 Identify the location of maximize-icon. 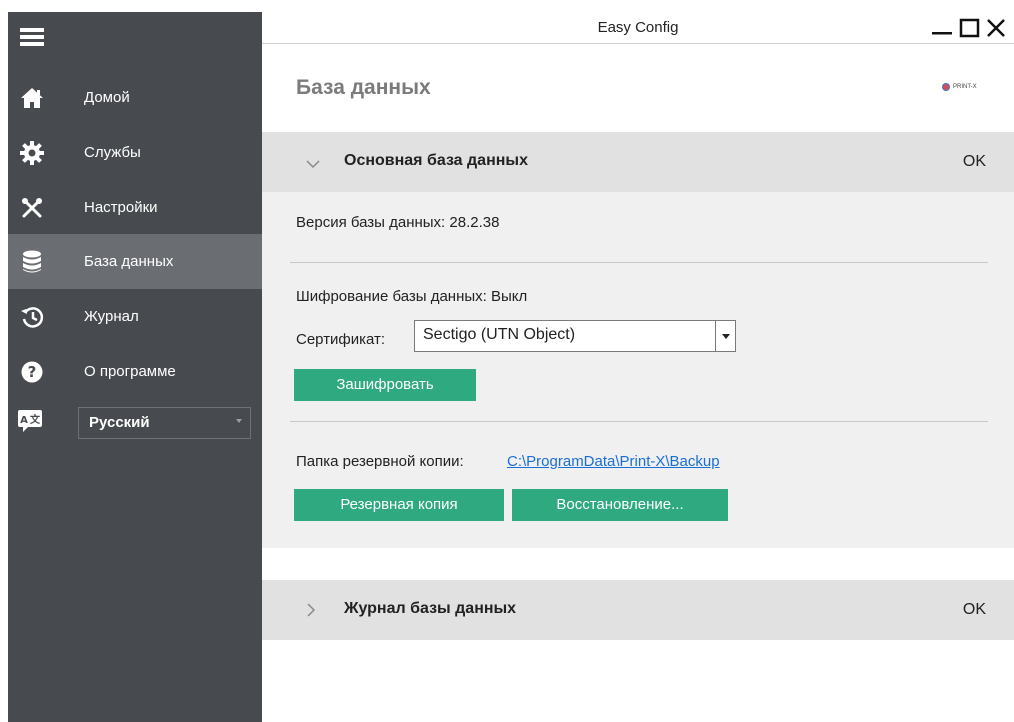
(970, 28).